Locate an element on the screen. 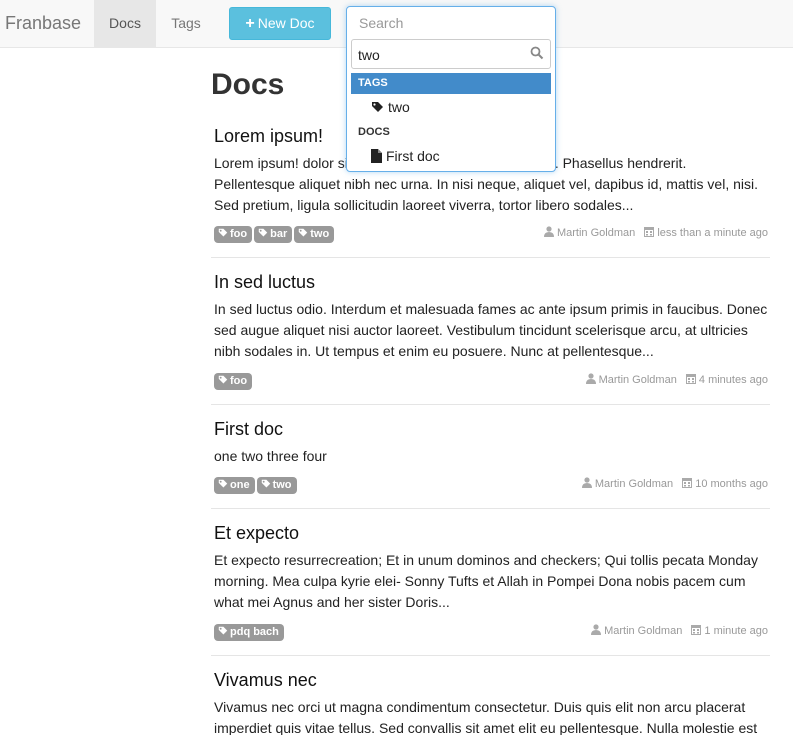 Image resolution: width=793 pixels, height=735 pixels. brand-logo: Franbase is located at coordinates (43, 23).